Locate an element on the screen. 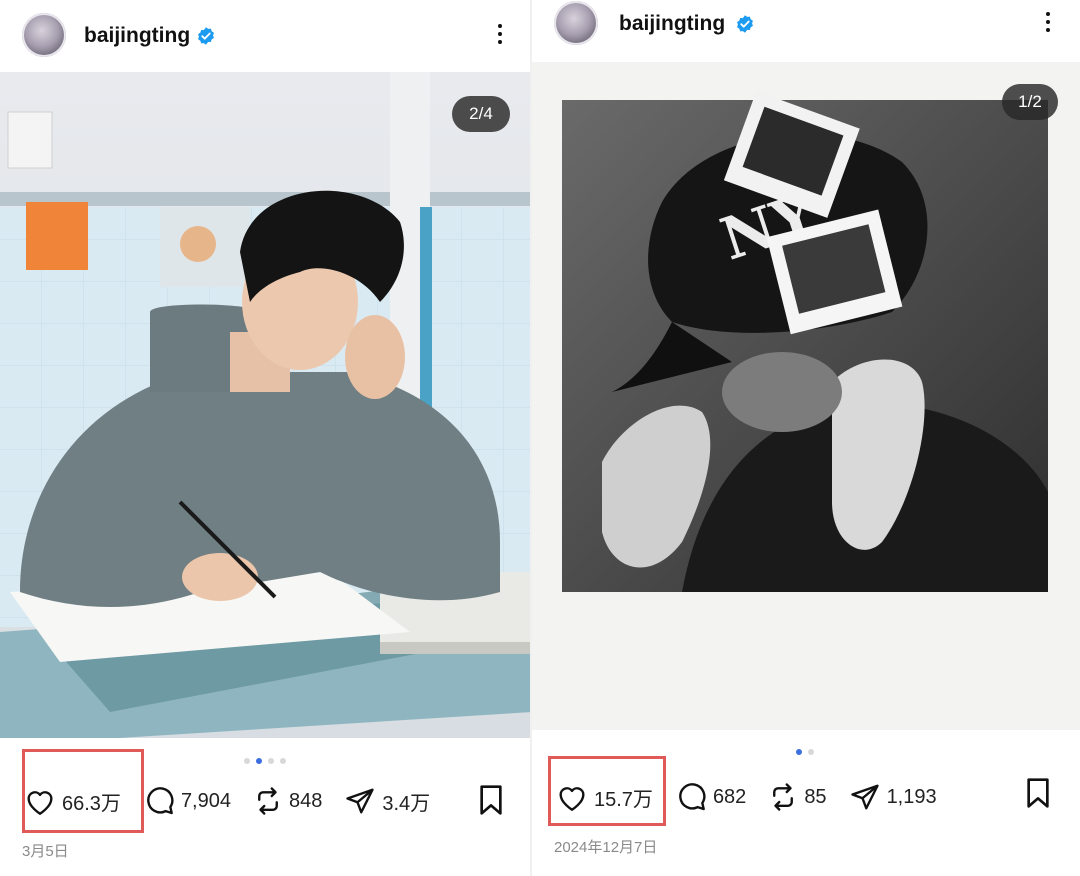 The image size is (1080, 876). share-button: 3.4万 is located at coordinates (387, 801).